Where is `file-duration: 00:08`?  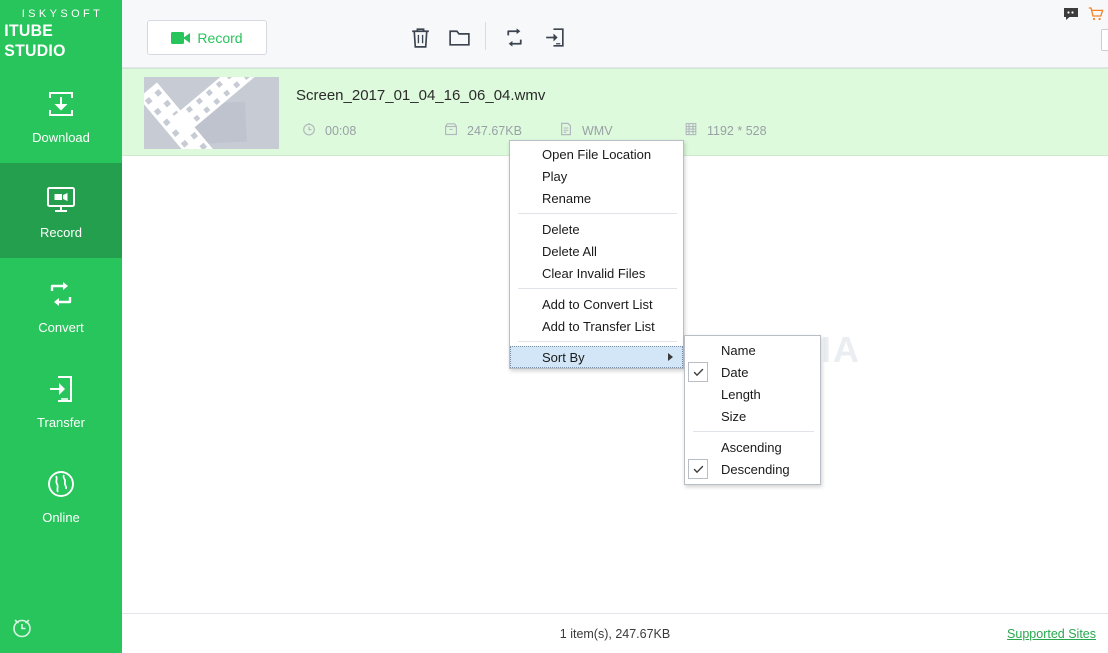 file-duration: 00:08 is located at coordinates (329, 130).